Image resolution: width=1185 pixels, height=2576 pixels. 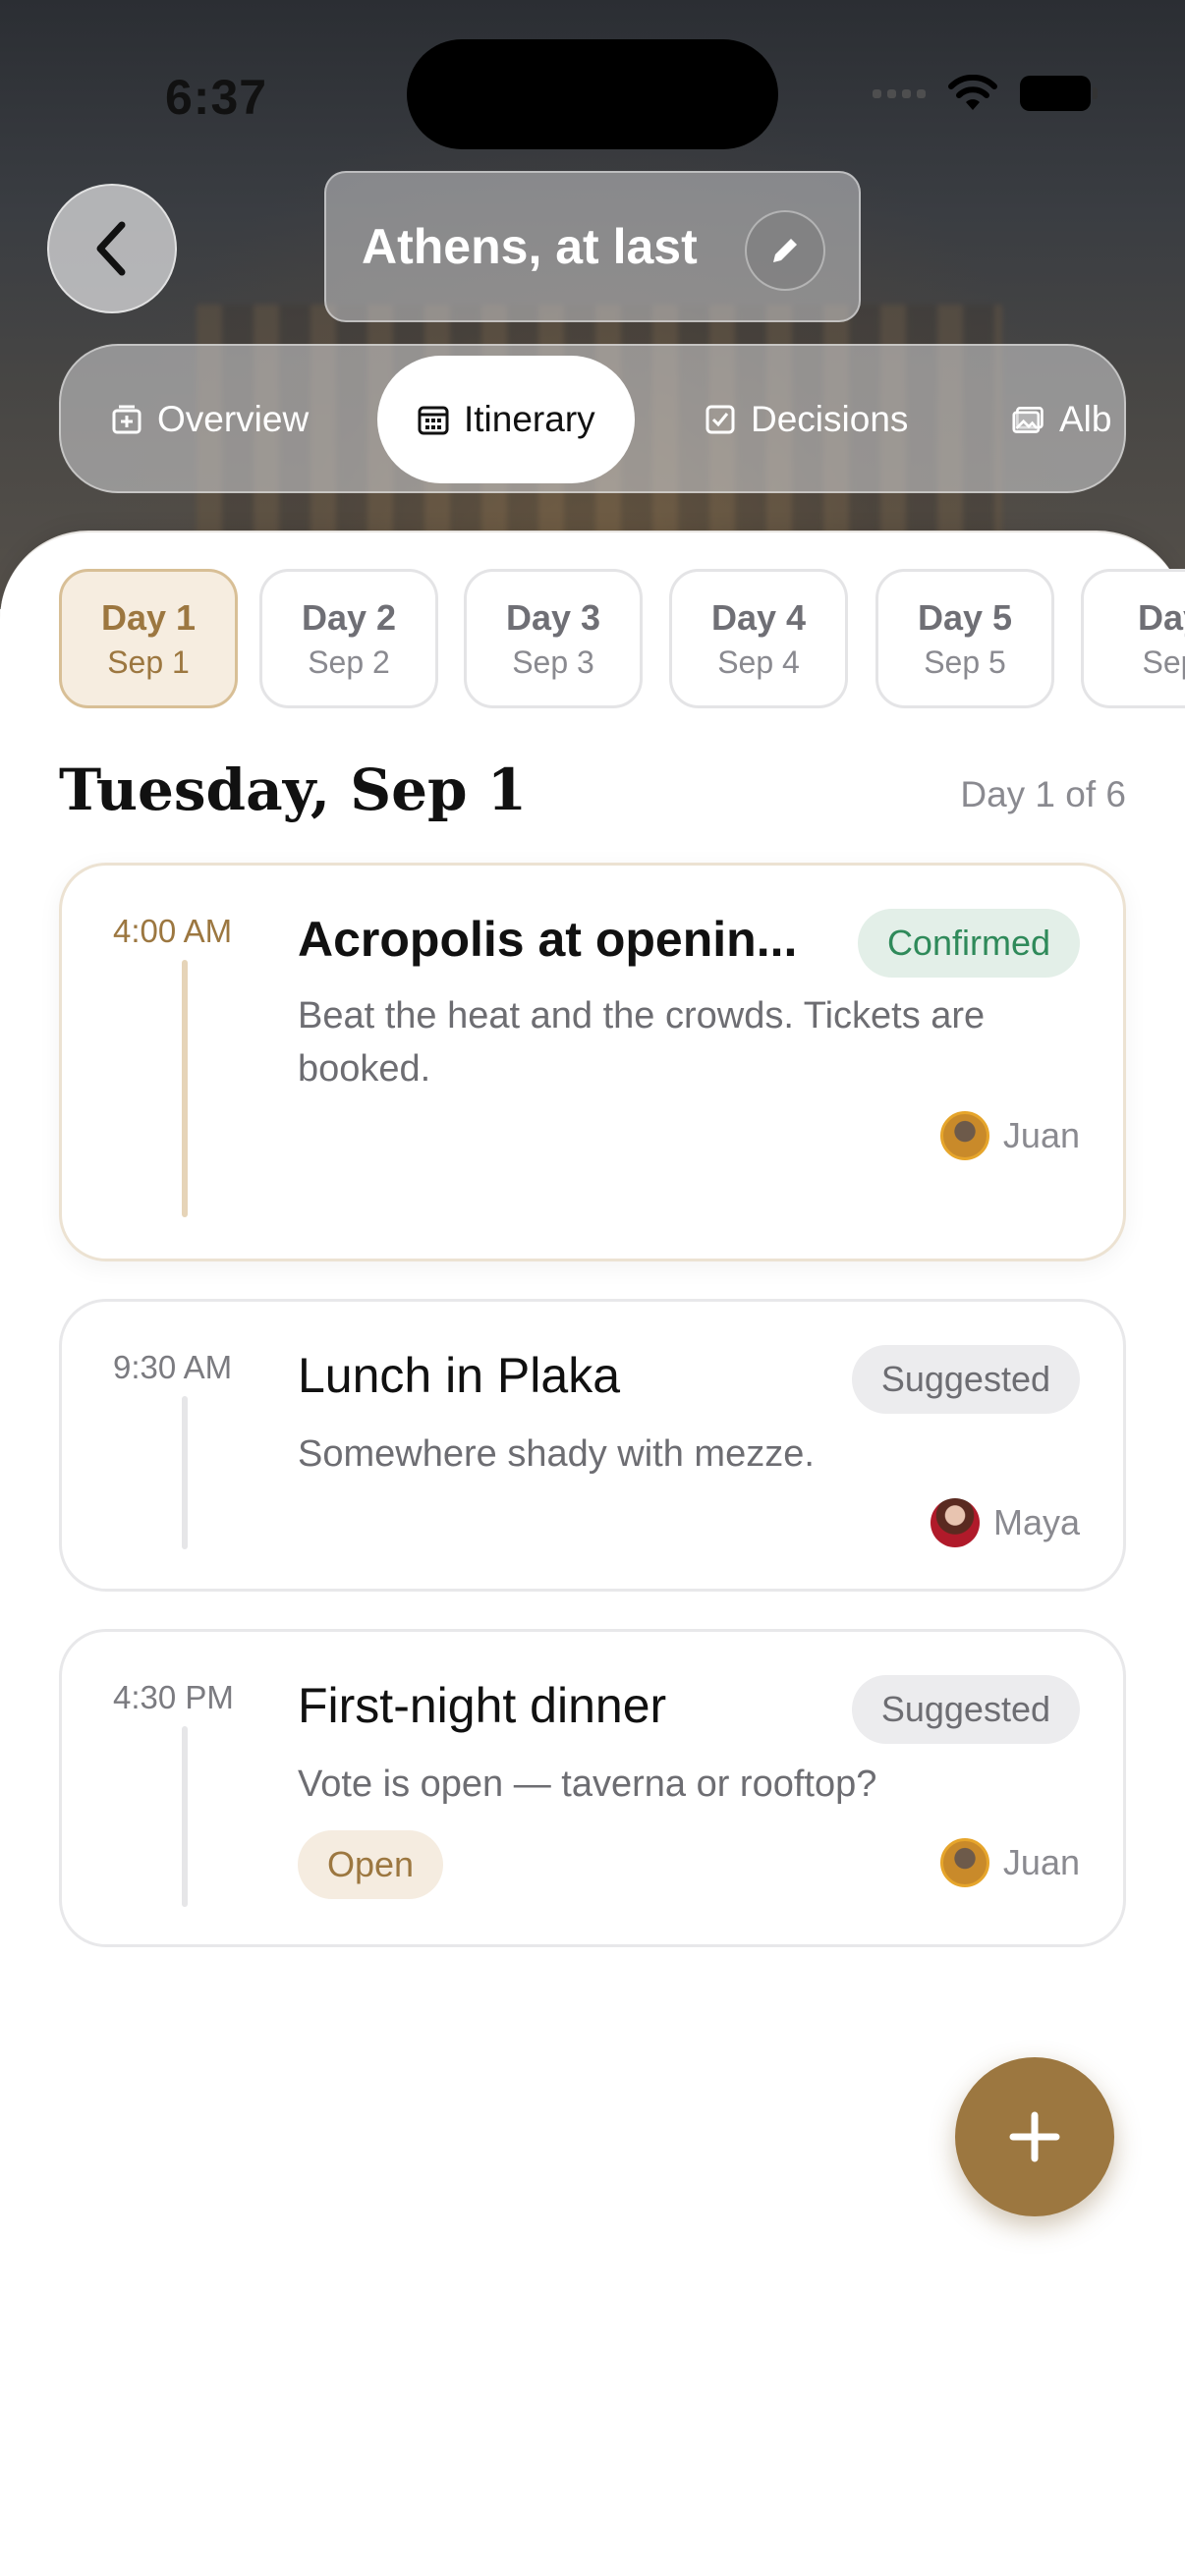 I want to click on wifi-icon, so click(x=973, y=92).